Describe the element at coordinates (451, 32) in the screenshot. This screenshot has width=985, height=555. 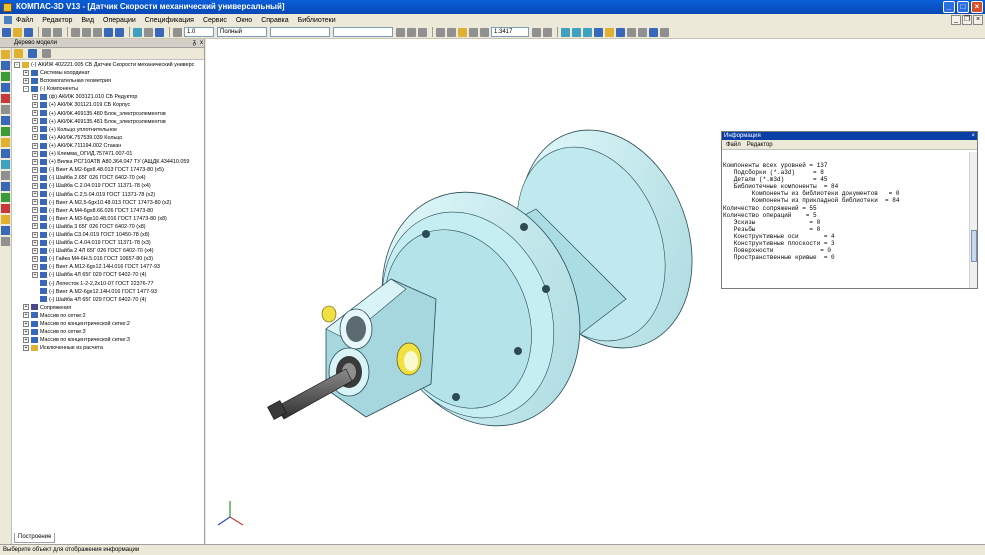
I see `measure-icon` at that location.